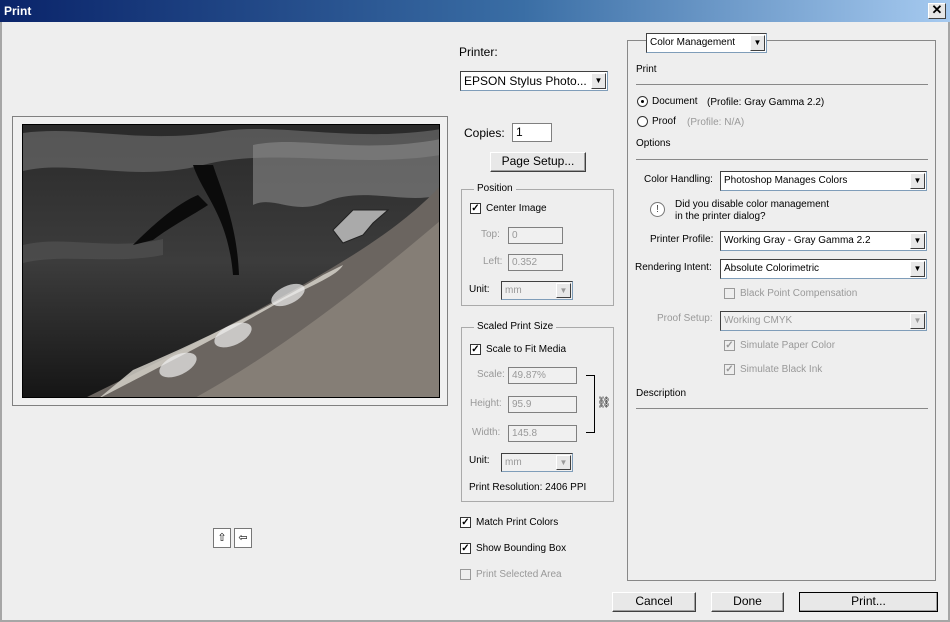 The width and height of the screenshot is (950, 622). I want to click on printer-select: EPSON Stylus Photo... ▼, so click(534, 81).